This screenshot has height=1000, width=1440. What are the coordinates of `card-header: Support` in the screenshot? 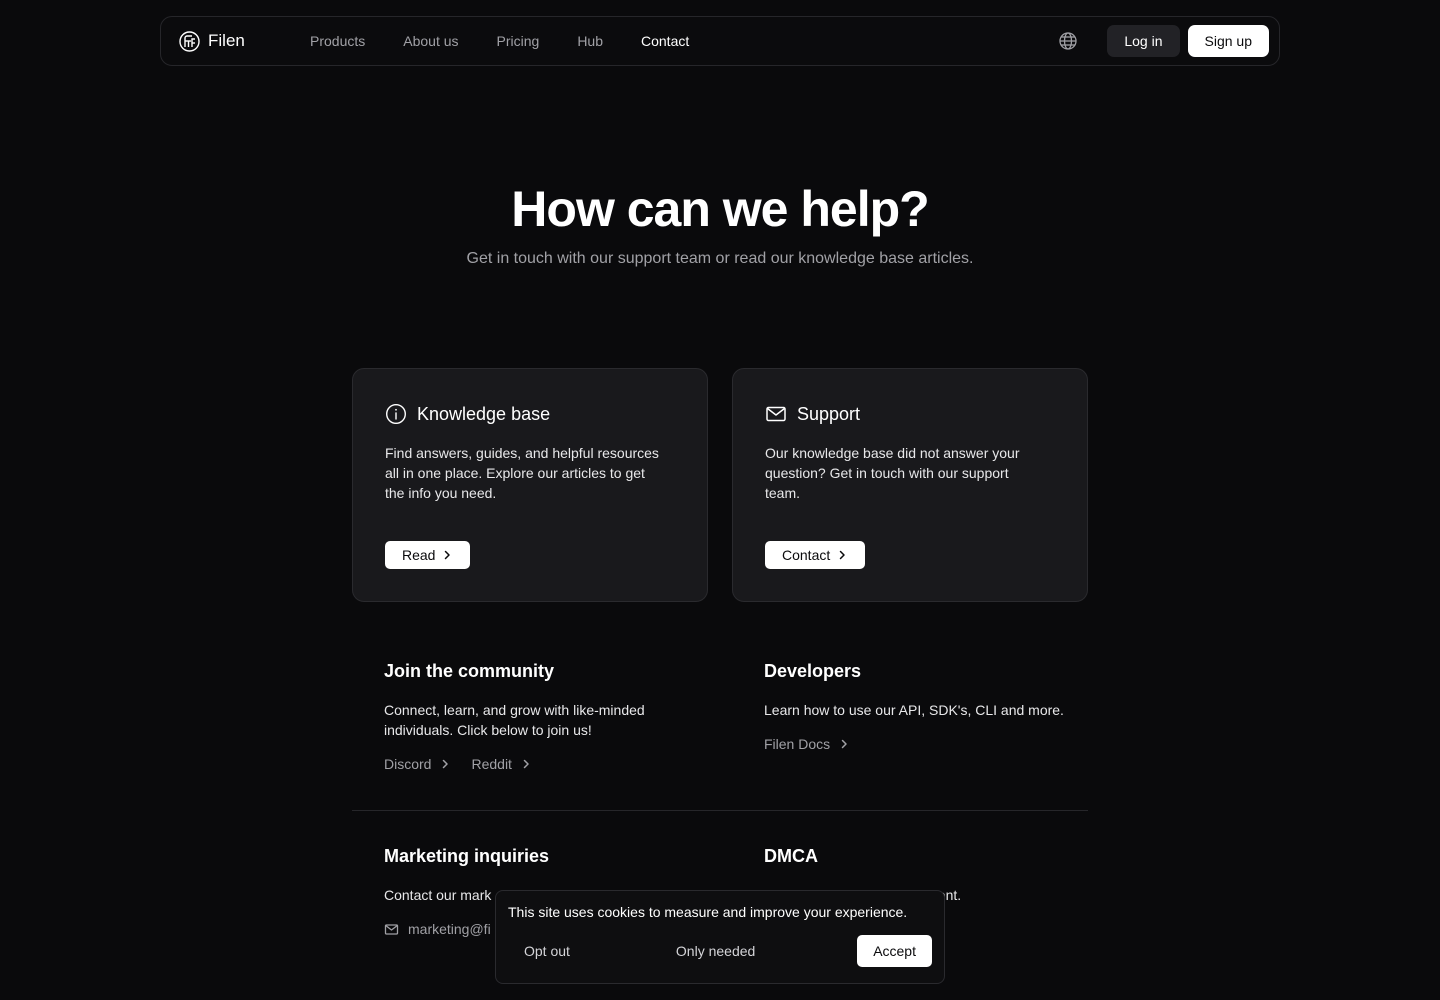 It's located at (910, 414).